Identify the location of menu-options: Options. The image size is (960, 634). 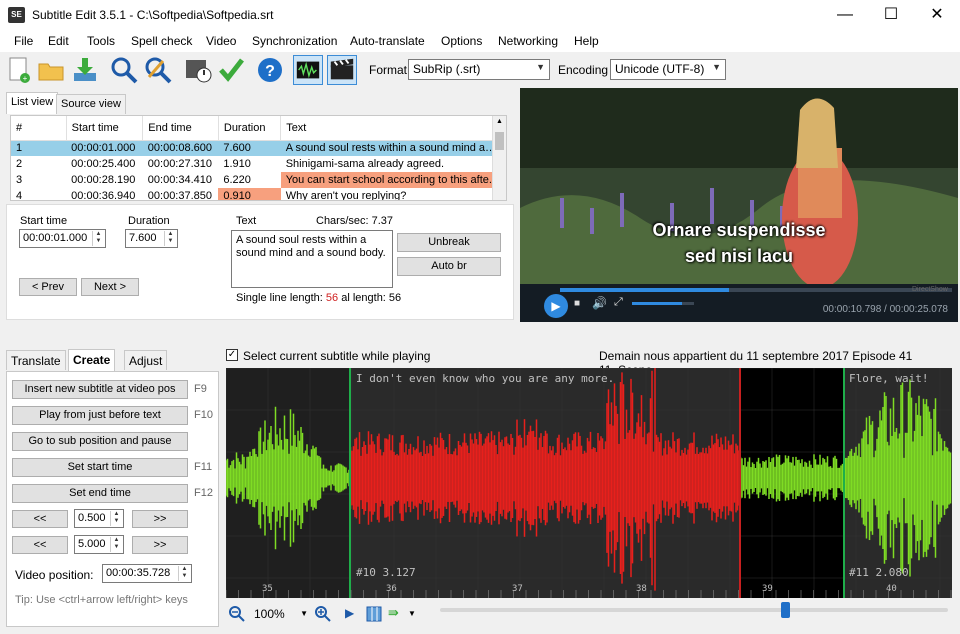
(461, 41).